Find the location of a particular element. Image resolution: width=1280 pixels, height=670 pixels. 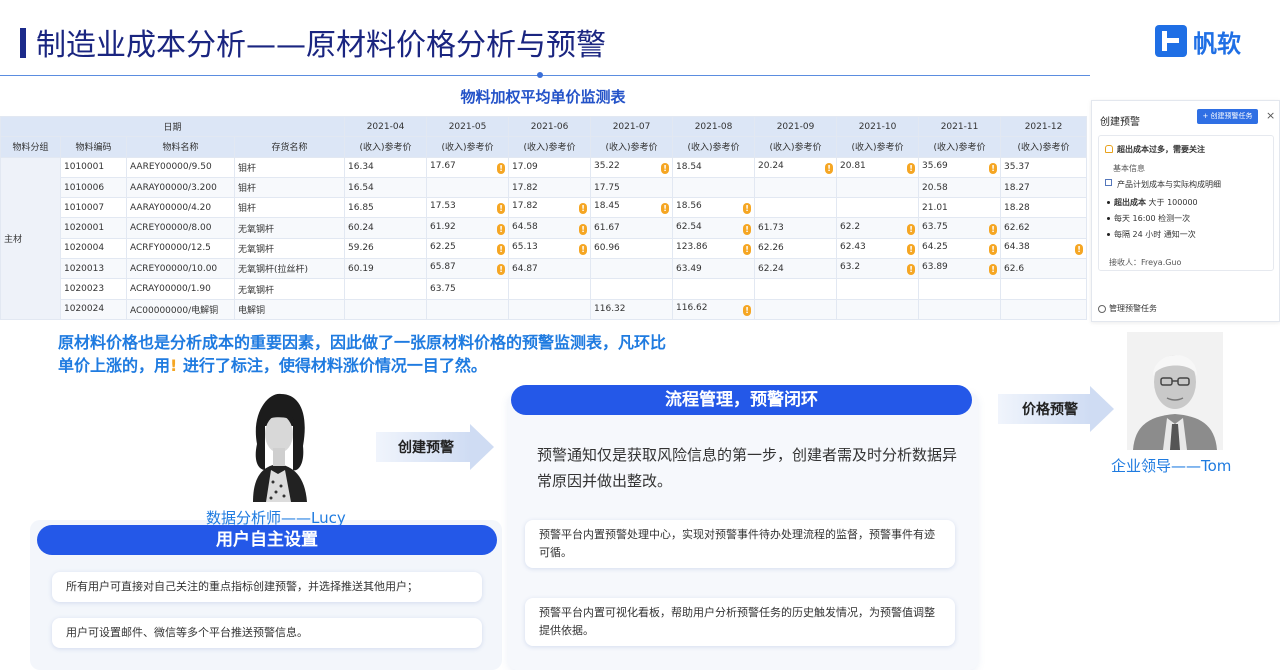

price-value: 60.96 is located at coordinates (607, 248).